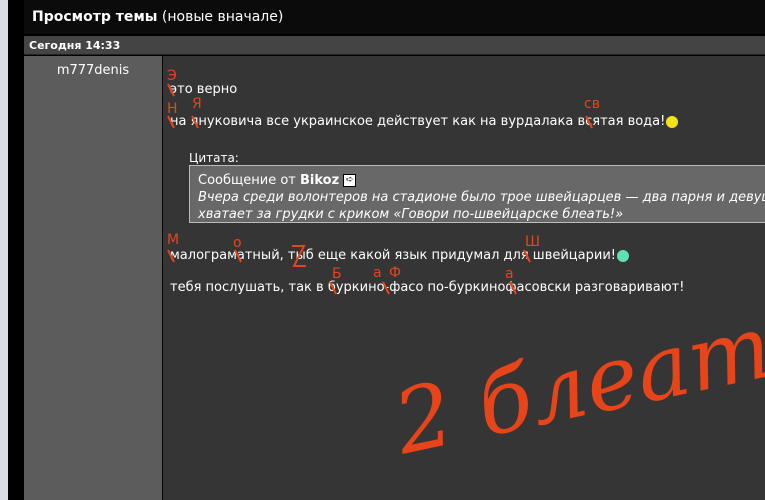 The image size is (765, 500). What do you see at coordinates (237, 243) in the screenshot?
I see `annotation-letter: о` at bounding box center [237, 243].